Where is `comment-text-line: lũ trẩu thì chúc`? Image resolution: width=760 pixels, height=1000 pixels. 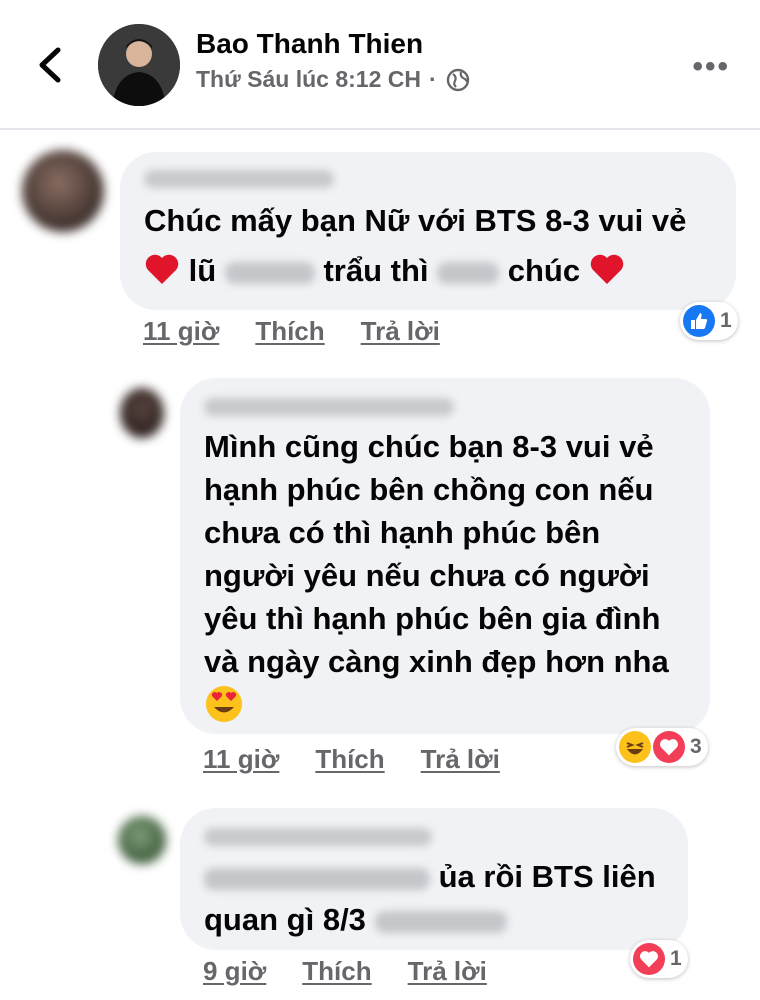 comment-text-line: lũ trẩu thì chúc is located at coordinates (384, 271).